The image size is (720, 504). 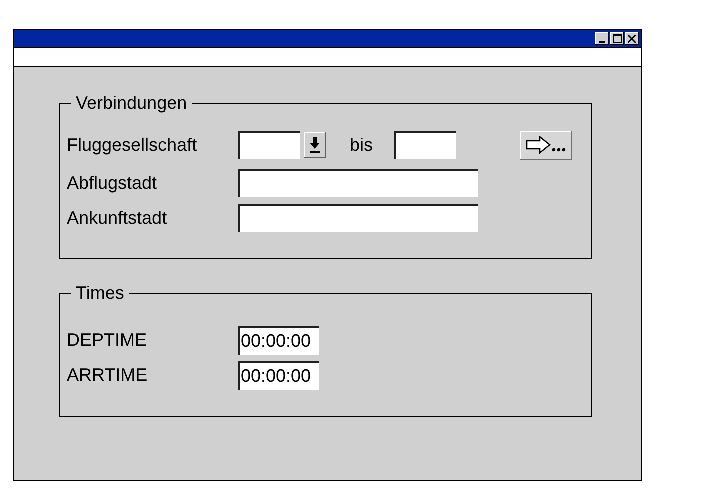 I want to click on group-title: Verbindungen, so click(x=131, y=103).